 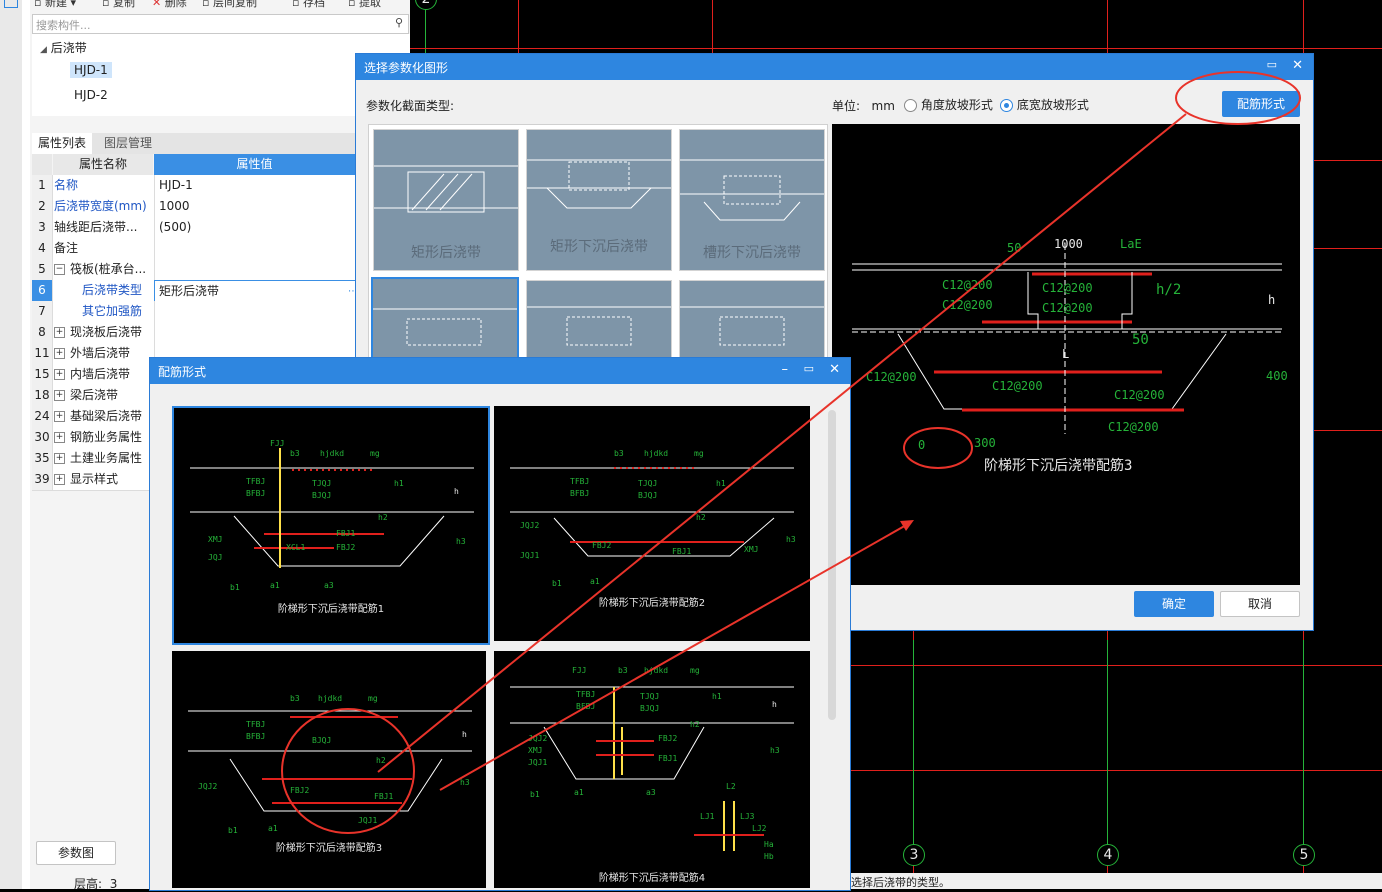 What do you see at coordinates (674, 657) in the screenshot?
I see `annotation-arrow` at bounding box center [674, 657].